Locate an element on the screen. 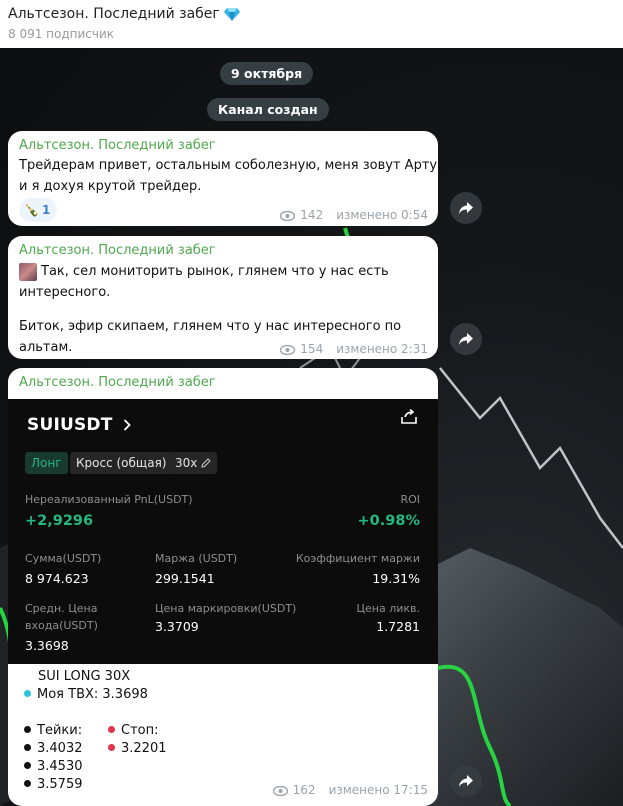  take-line: 3.4032 is located at coordinates (53, 748).